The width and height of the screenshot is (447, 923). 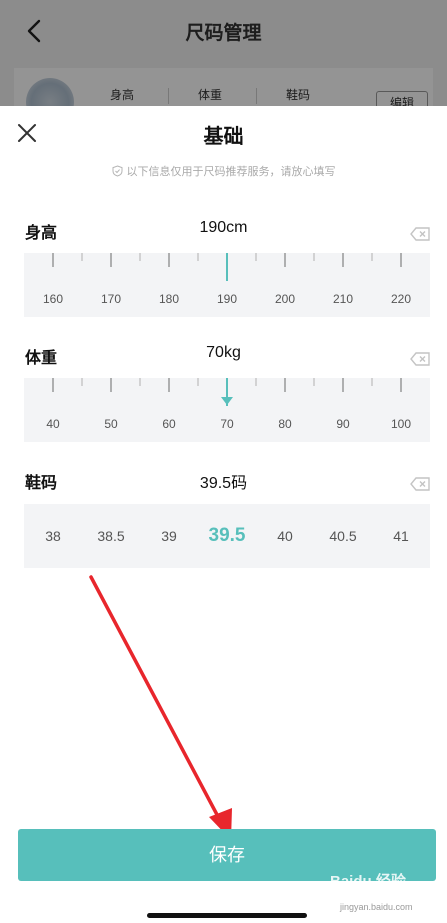 I want to click on home-indicator, so click(x=227, y=915).